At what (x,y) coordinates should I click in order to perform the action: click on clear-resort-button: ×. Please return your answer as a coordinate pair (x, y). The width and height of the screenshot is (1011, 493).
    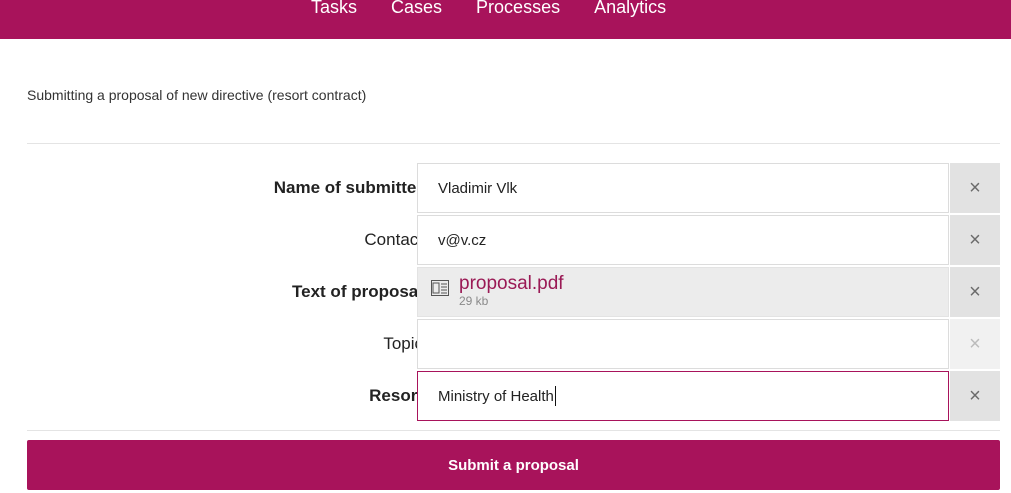
    Looking at the image, I should click on (975, 396).